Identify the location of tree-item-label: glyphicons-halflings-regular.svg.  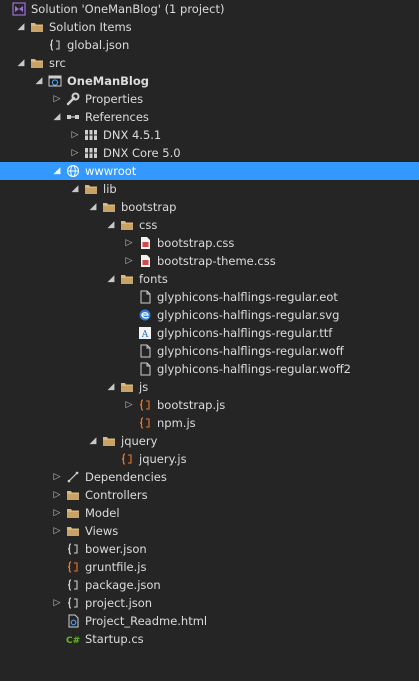
(248, 315).